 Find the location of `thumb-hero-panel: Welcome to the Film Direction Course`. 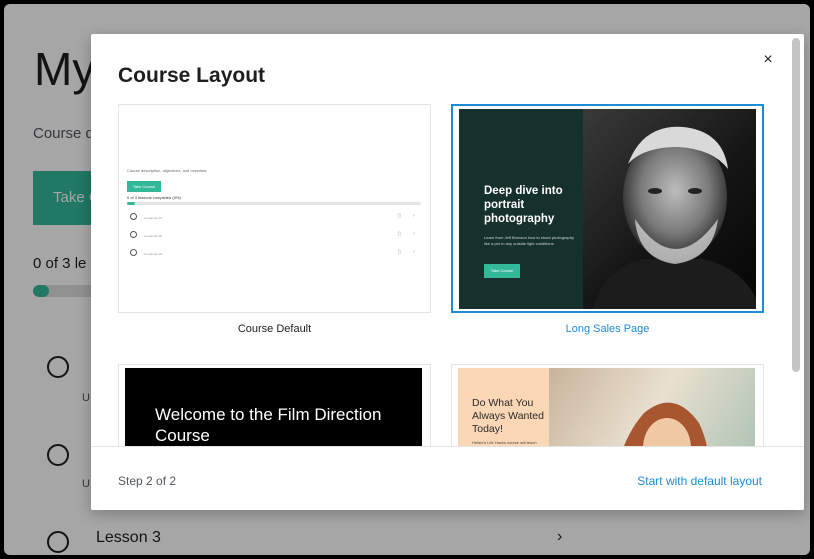

thumb-hero-panel: Welcome to the Film Direction Course is located at coordinates (273, 407).